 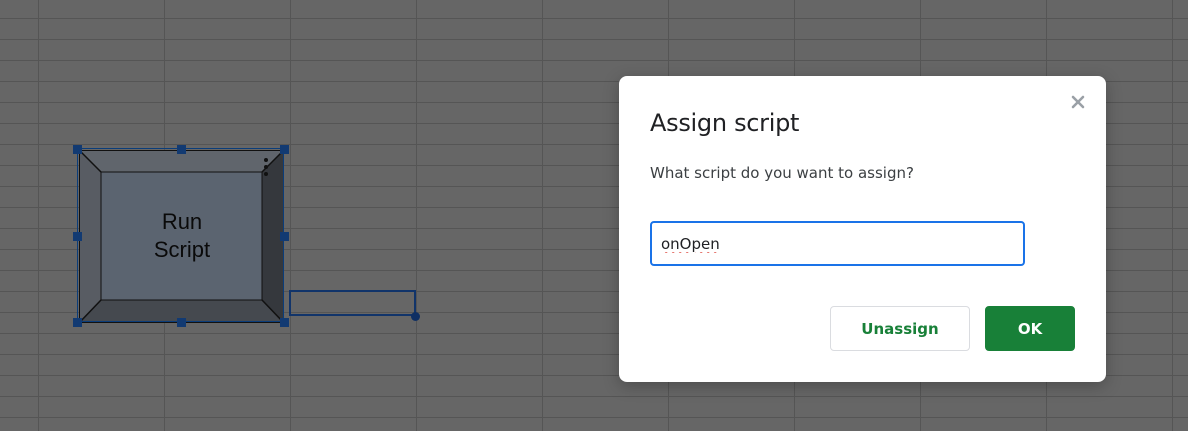 I want to click on dialog-title: Assign script, so click(x=725, y=123).